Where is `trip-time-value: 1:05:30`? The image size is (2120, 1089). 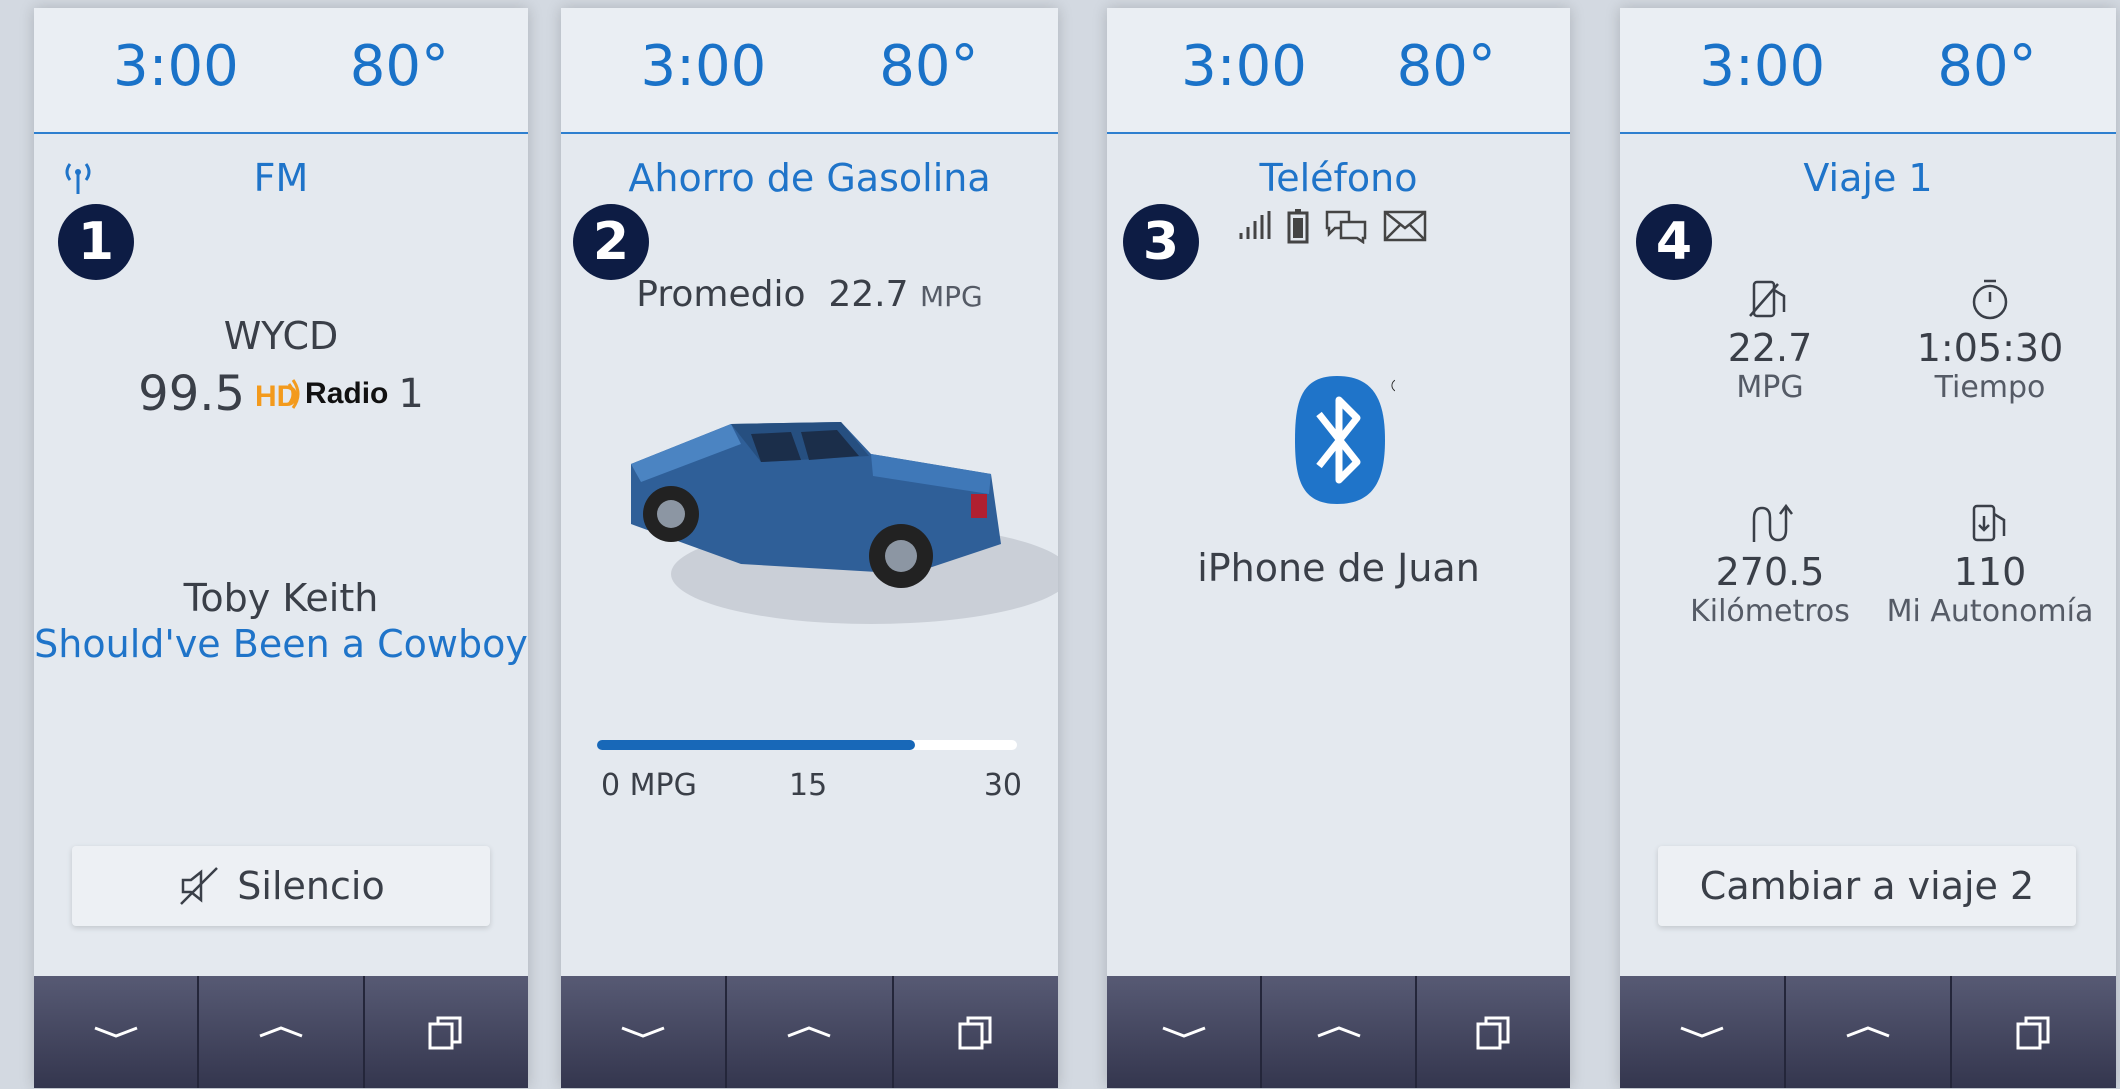 trip-time-value: 1:05:30 is located at coordinates (1990, 348).